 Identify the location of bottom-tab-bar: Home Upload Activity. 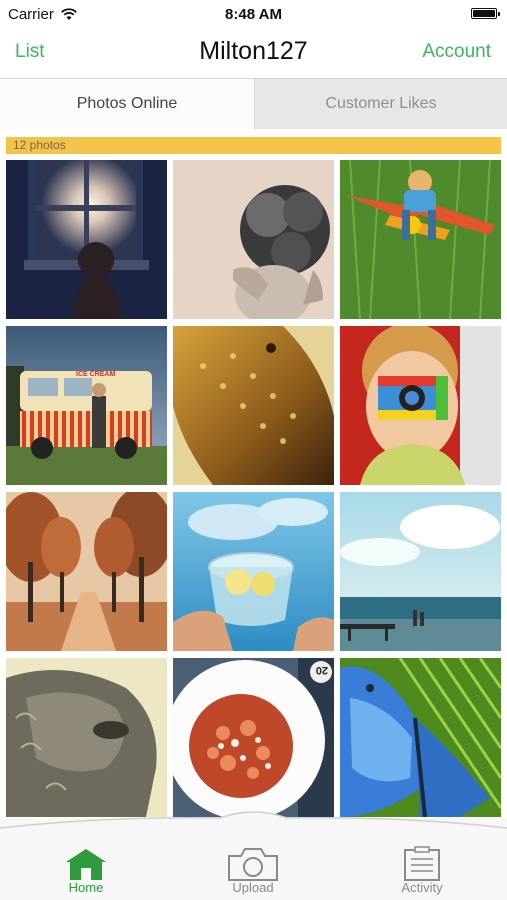
(253, 855).